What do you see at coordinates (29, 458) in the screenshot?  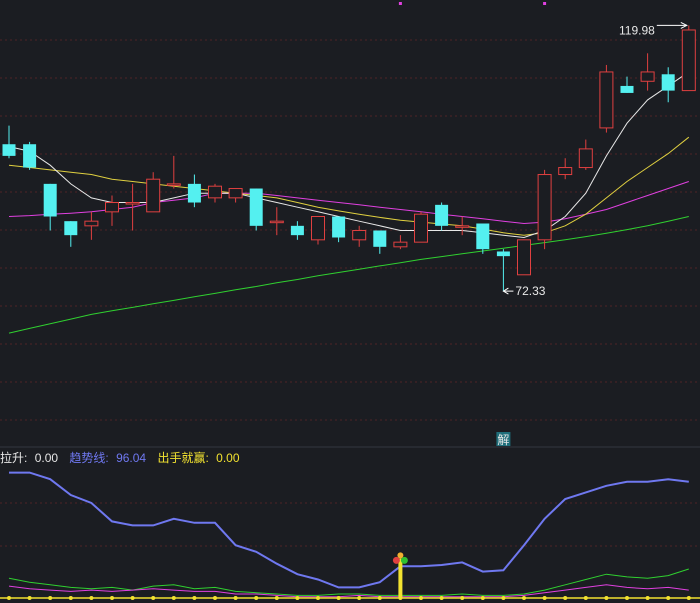 I see `legend-lift: 拉升: 0.00` at bounding box center [29, 458].